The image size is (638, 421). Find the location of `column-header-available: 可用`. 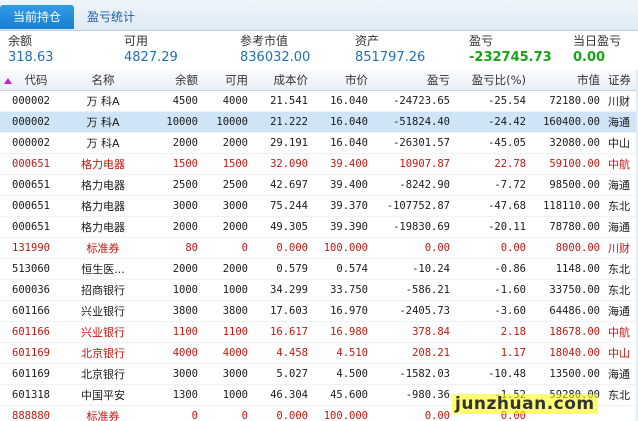

column-header-available: 可用 is located at coordinates (225, 80).